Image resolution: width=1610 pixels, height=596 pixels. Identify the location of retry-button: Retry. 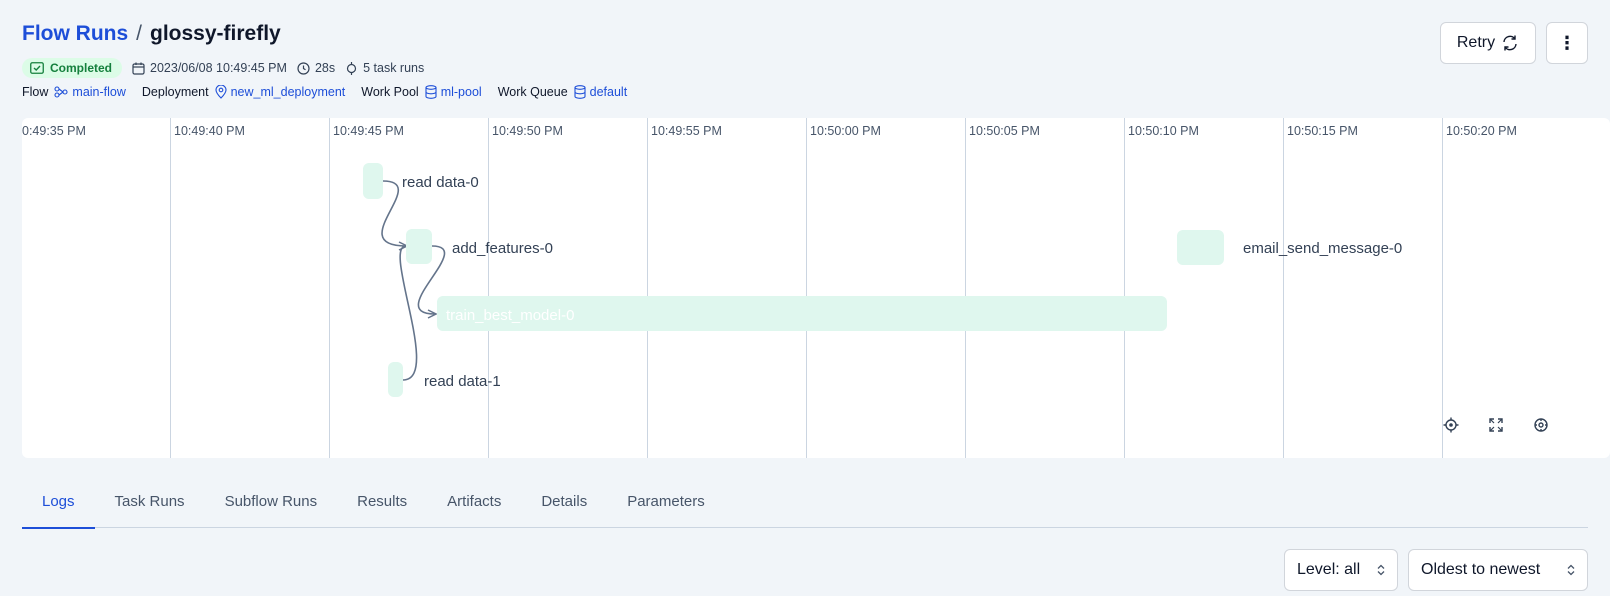
(1488, 43).